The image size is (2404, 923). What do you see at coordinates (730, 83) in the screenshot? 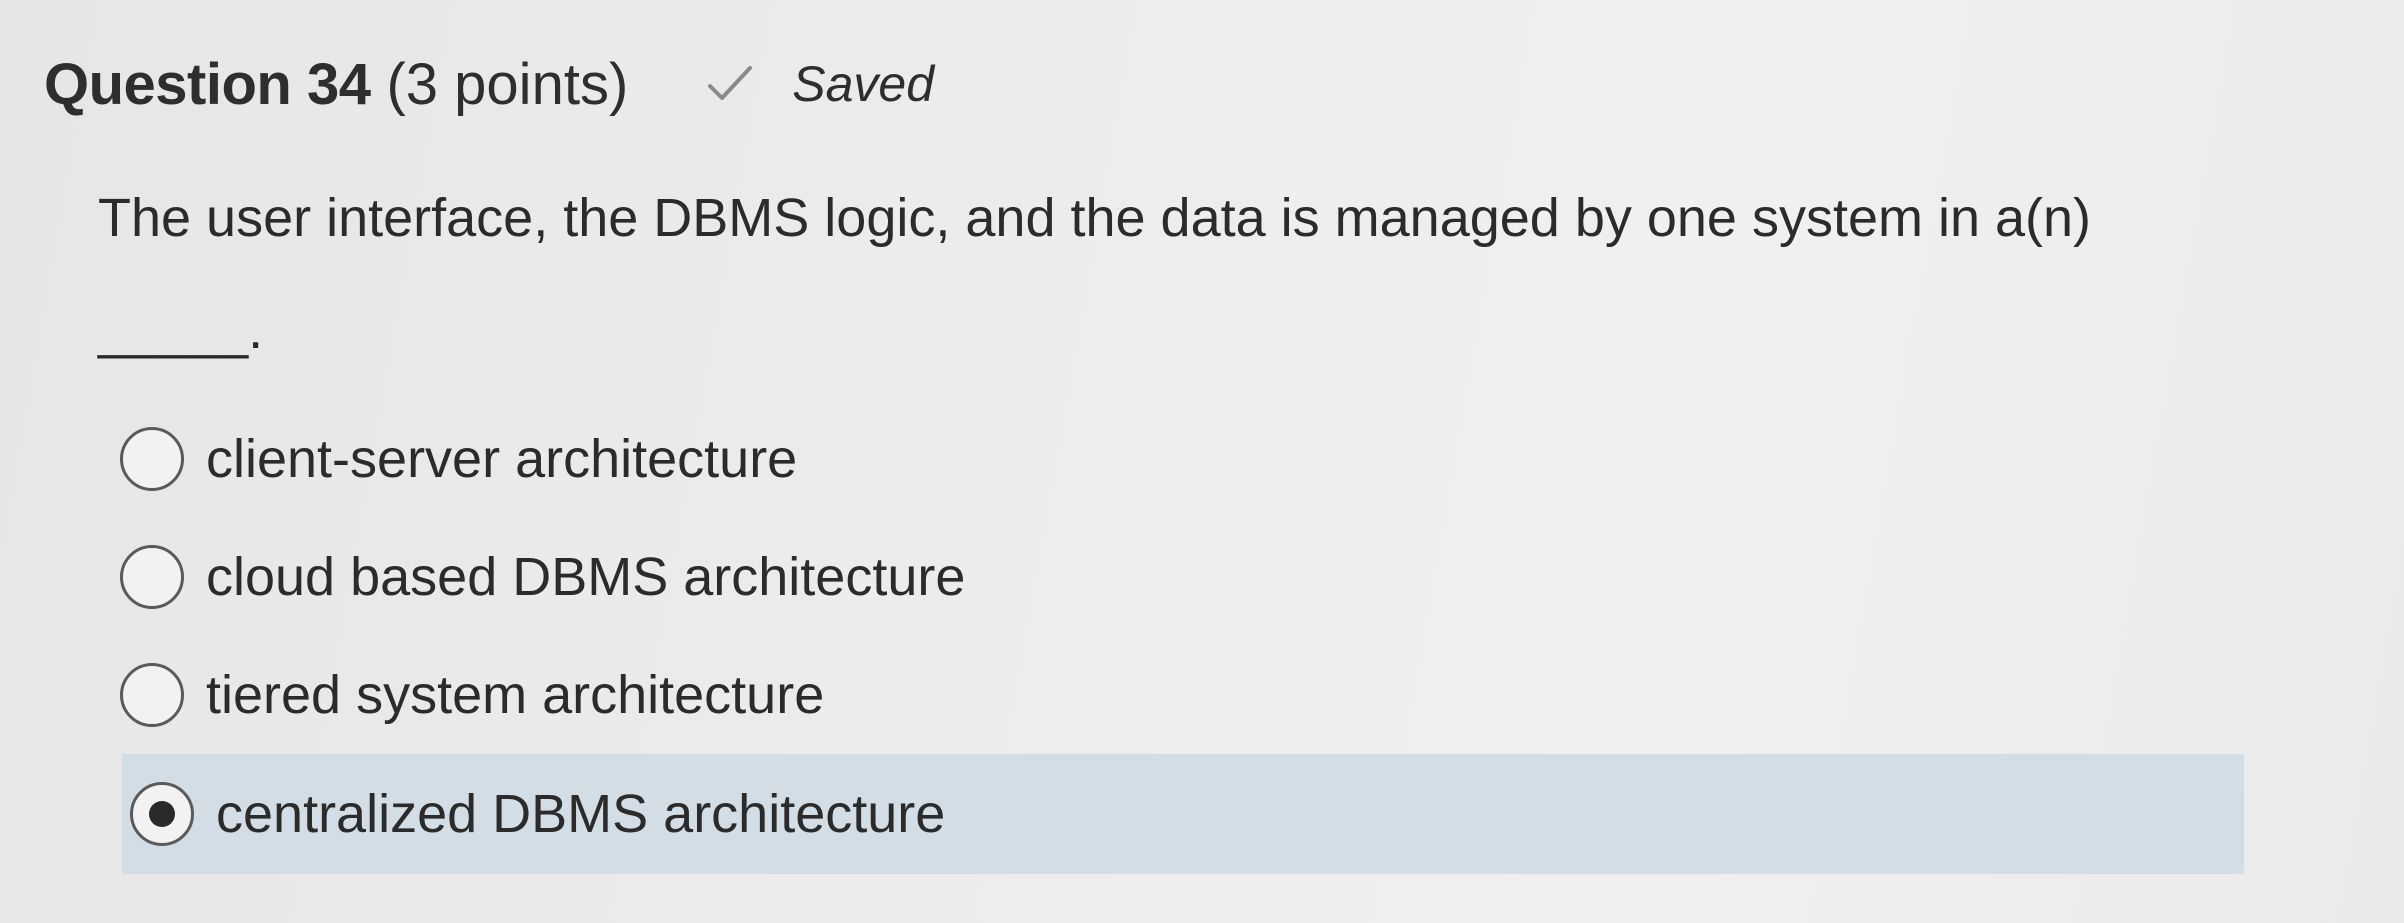
I see `check-icon` at bounding box center [730, 83].